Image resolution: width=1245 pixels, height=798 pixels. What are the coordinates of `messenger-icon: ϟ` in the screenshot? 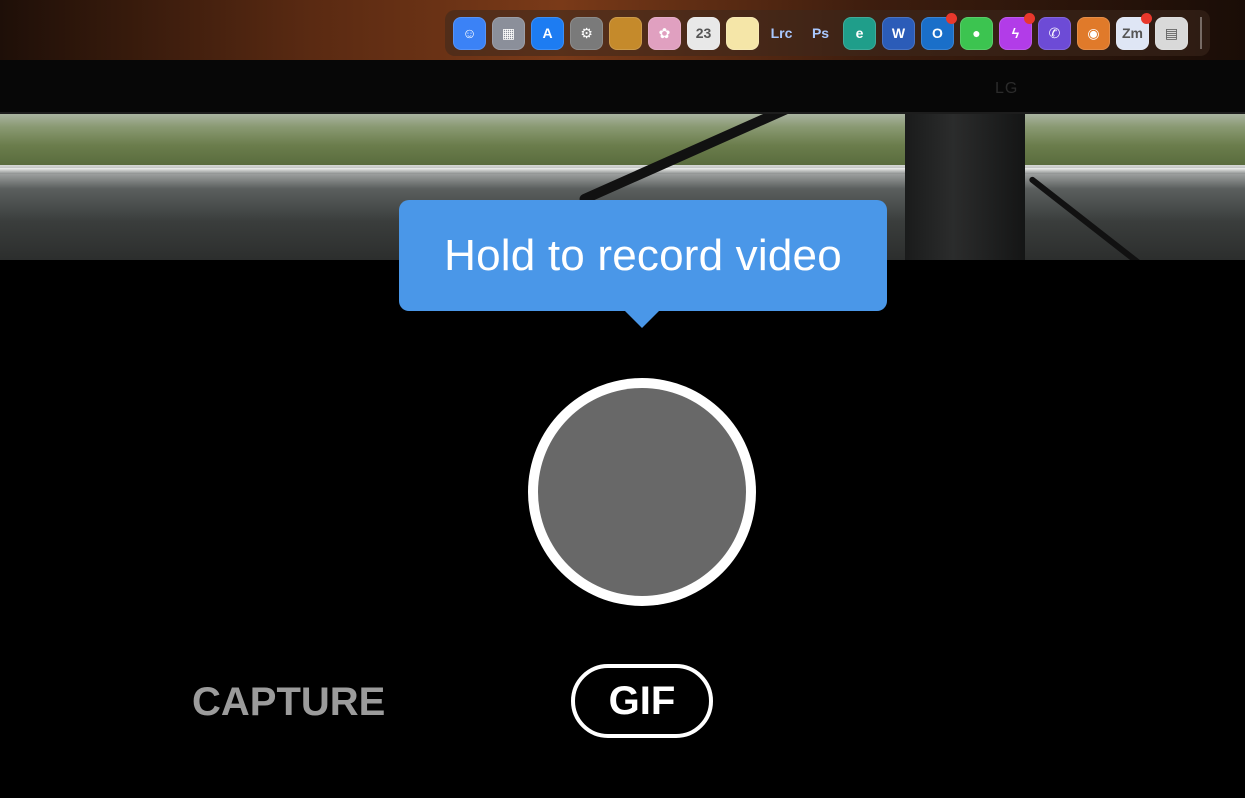 It's located at (1017, 31).